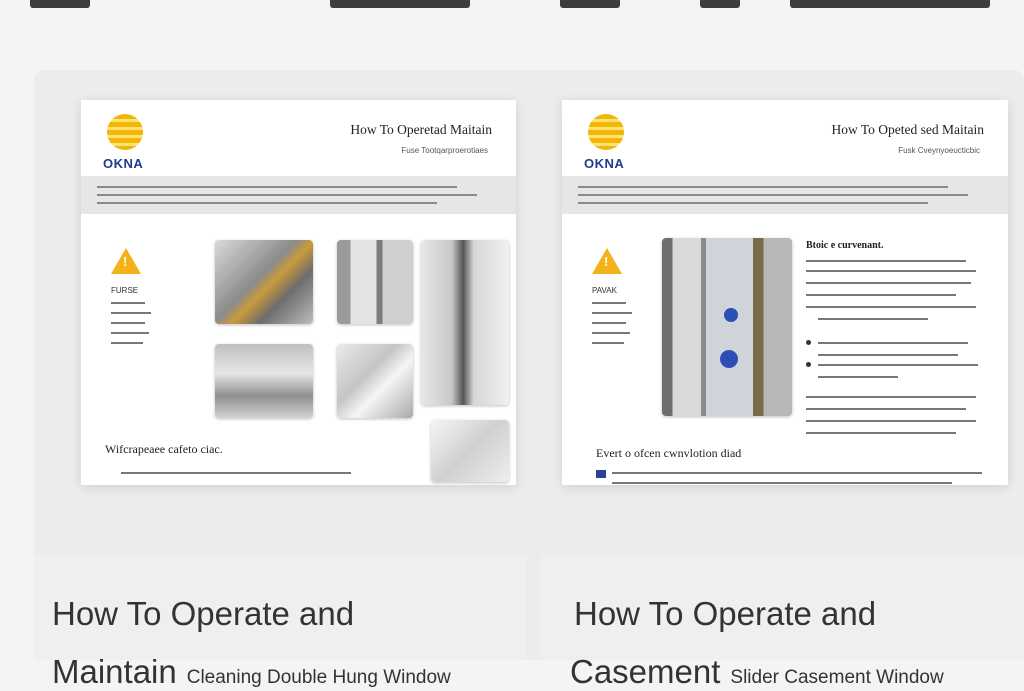 Image resolution: width=1024 pixels, height=691 pixels. Describe the element at coordinates (465, 322) in the screenshot. I see `photo-person-cleaning` at that location.